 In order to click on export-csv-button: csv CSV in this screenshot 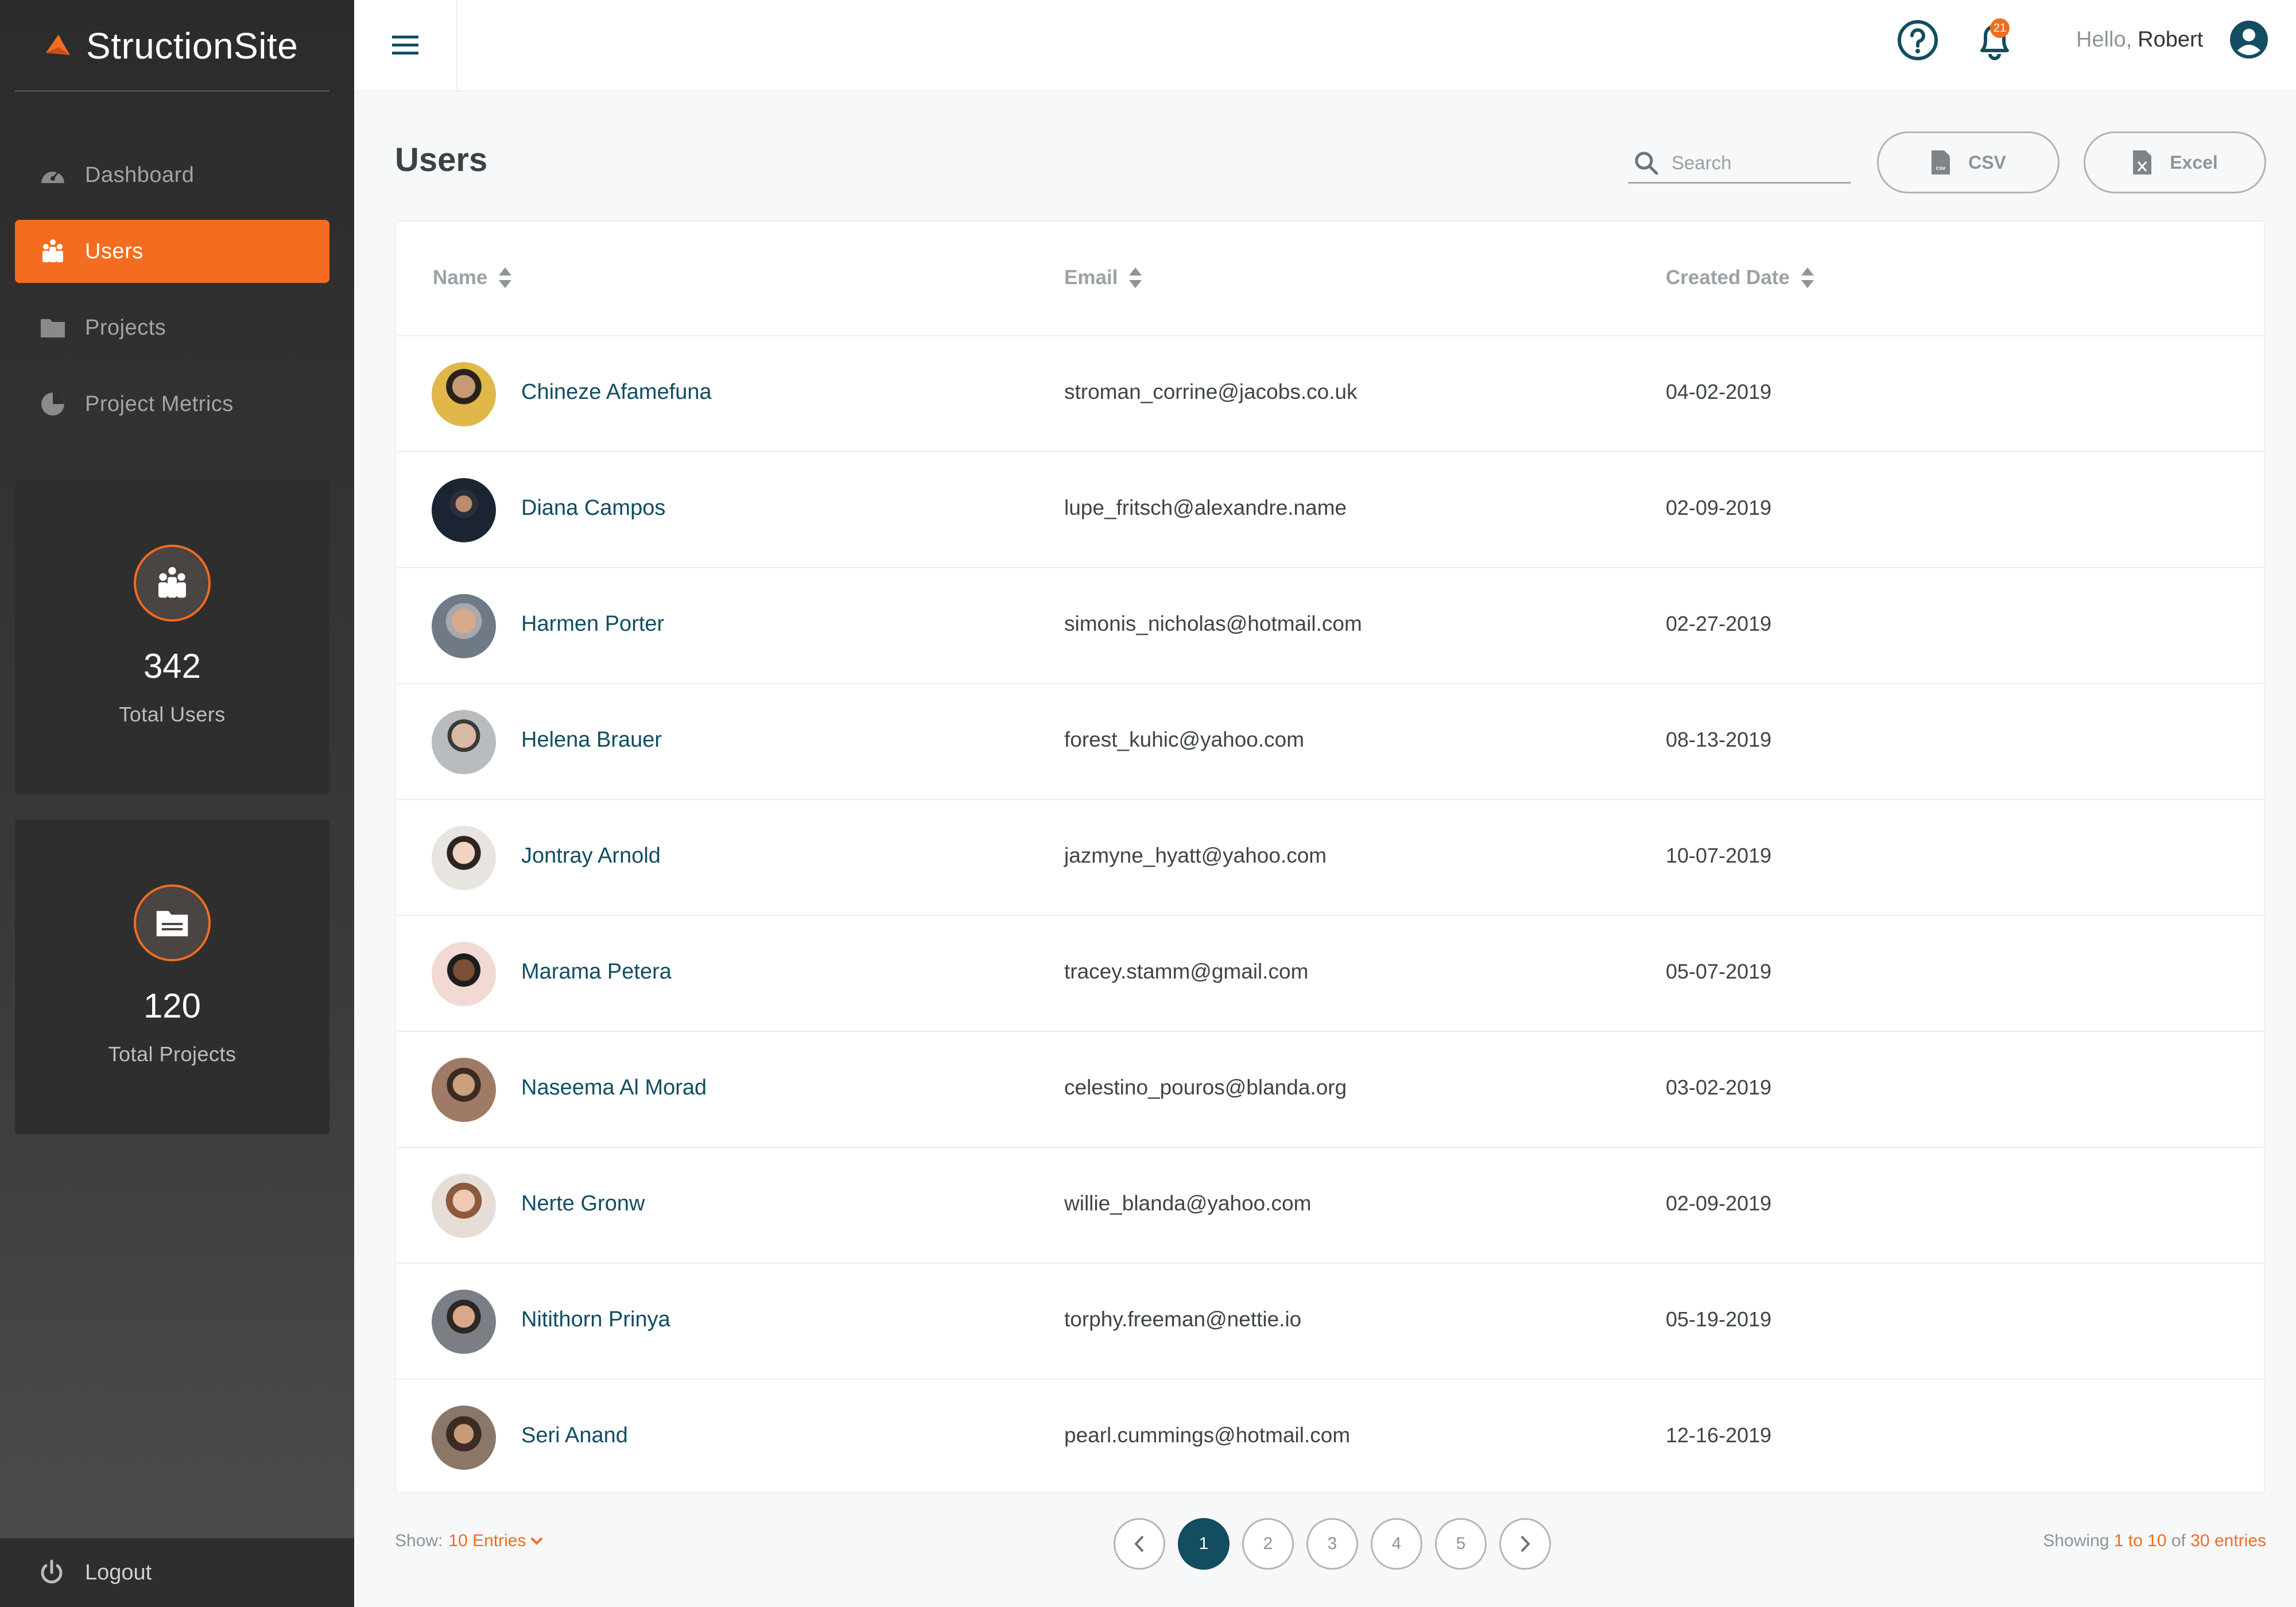, I will do `click(1968, 162)`.